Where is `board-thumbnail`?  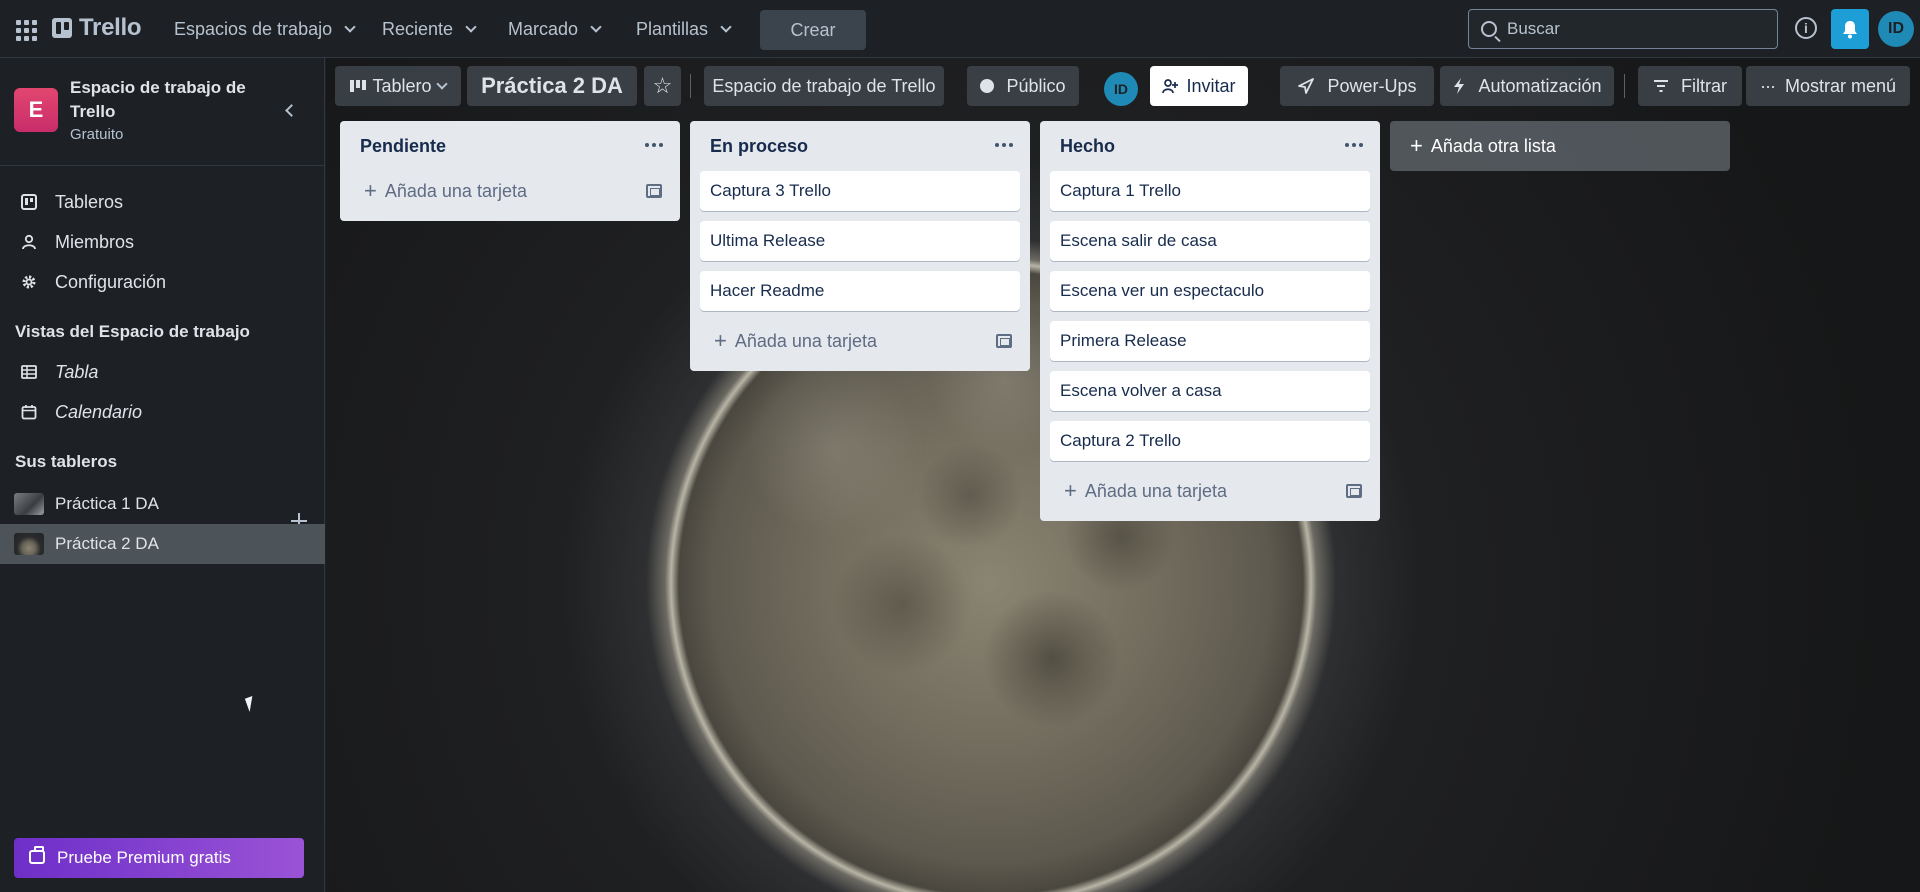
board-thumbnail is located at coordinates (29, 504).